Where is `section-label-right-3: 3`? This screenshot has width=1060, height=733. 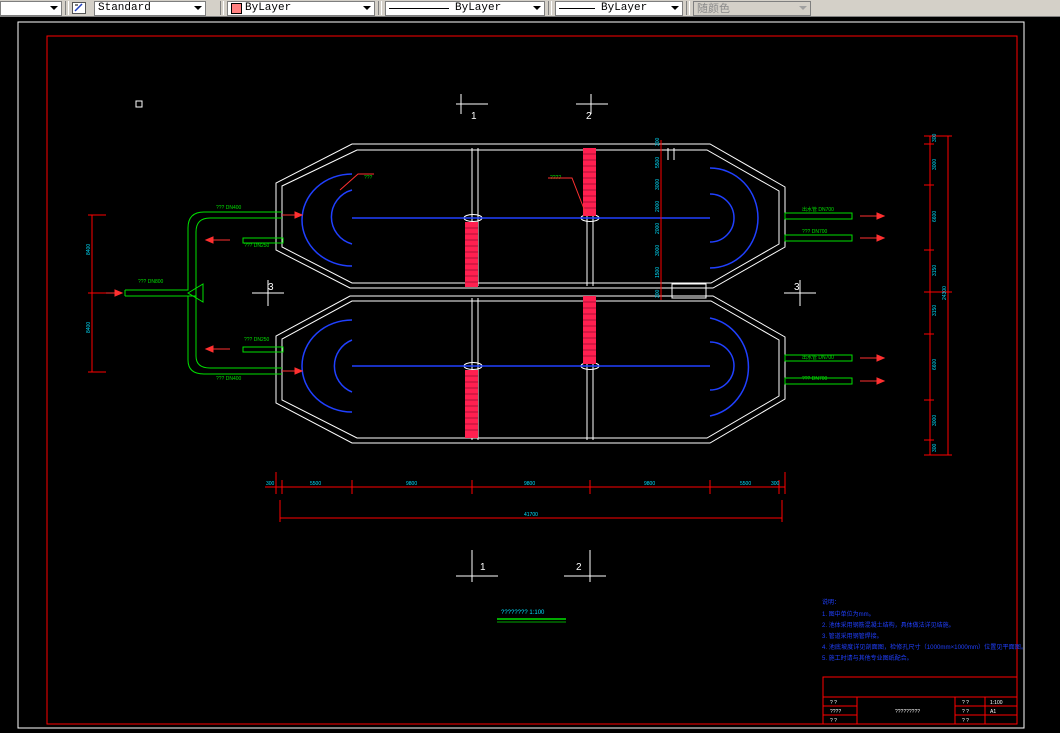
section-label-right-3: 3 is located at coordinates (797, 287).